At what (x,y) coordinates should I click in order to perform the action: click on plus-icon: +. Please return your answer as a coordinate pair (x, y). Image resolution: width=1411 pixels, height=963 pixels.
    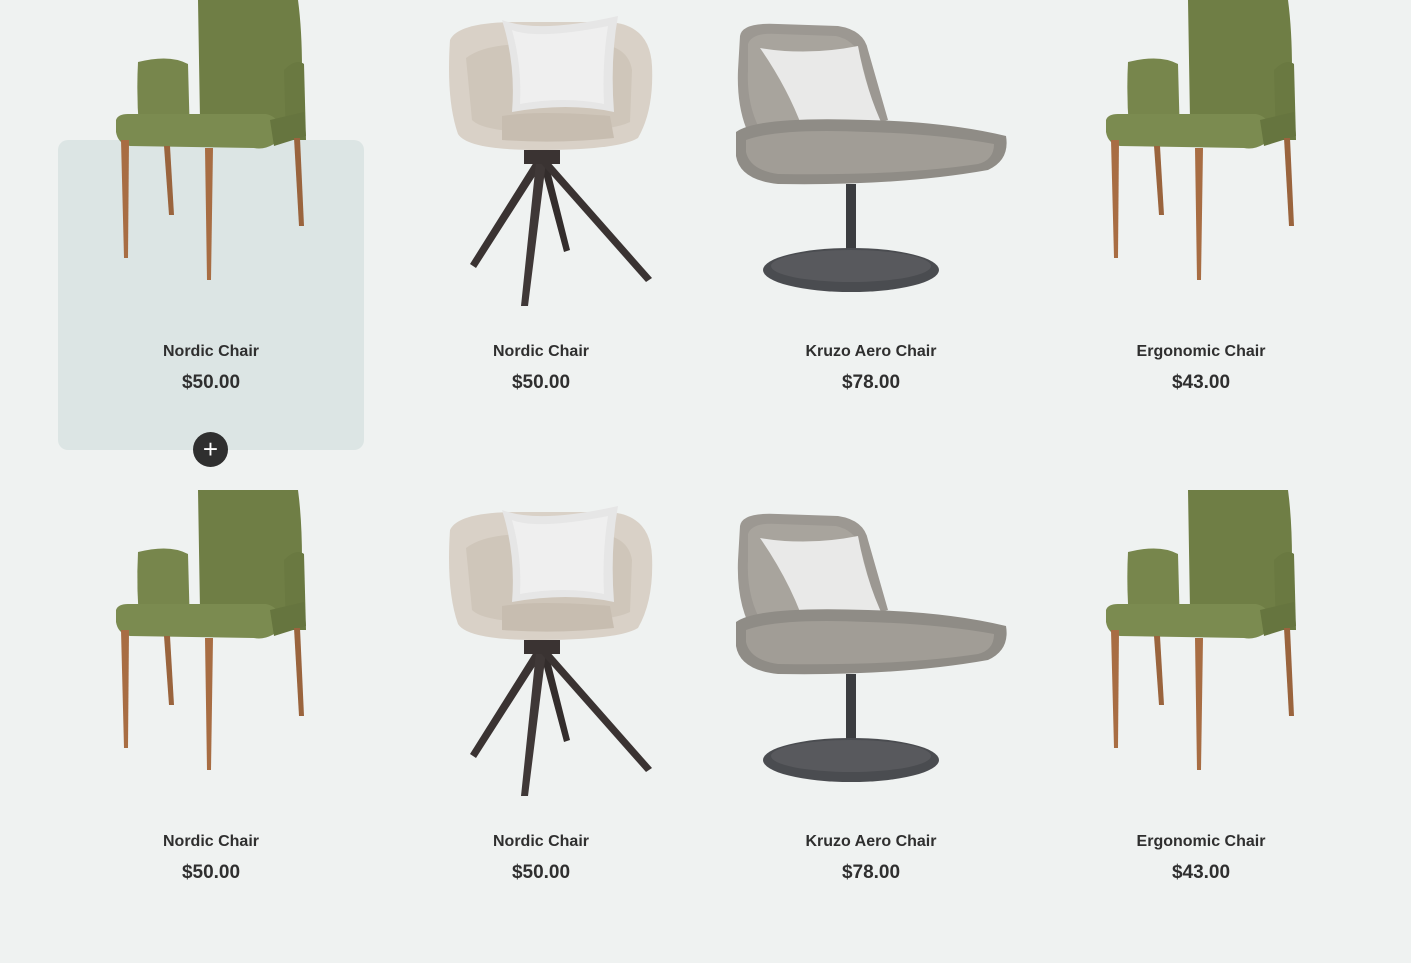
    Looking at the image, I should click on (210, 448).